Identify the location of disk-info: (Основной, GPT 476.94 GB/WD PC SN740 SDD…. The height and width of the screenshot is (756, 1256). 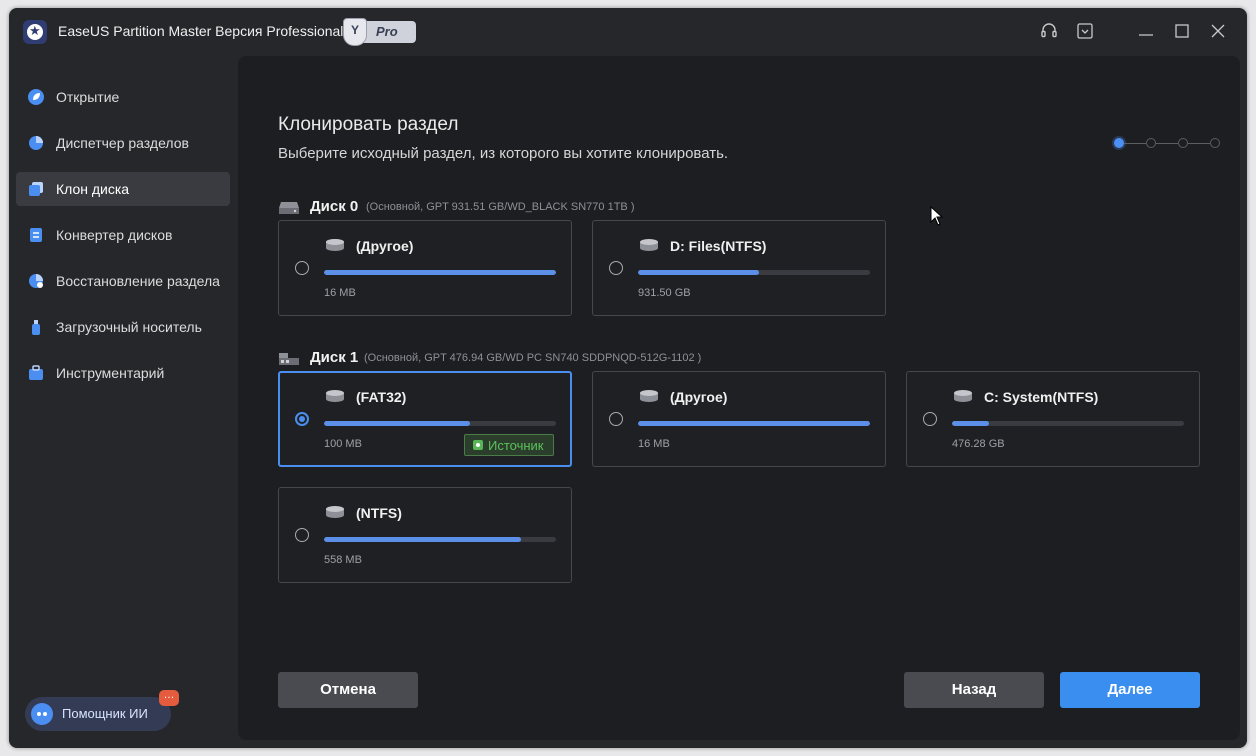
(533, 358).